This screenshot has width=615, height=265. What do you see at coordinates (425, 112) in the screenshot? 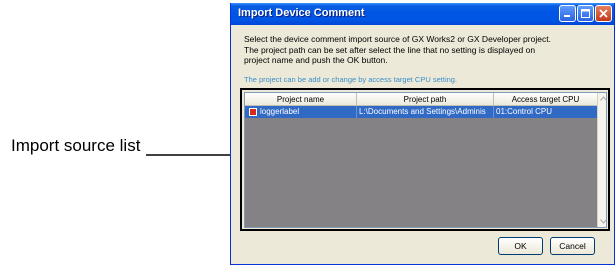
I see `cell-project-path: L:\Documents and Settings\Adminis` at bounding box center [425, 112].